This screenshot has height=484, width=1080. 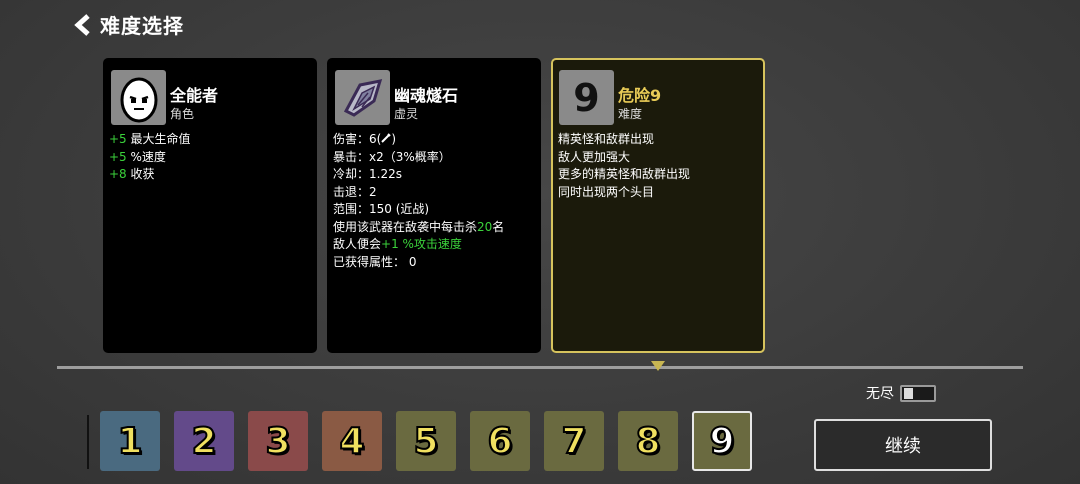 I want to click on endless-toggle, so click(x=918, y=393).